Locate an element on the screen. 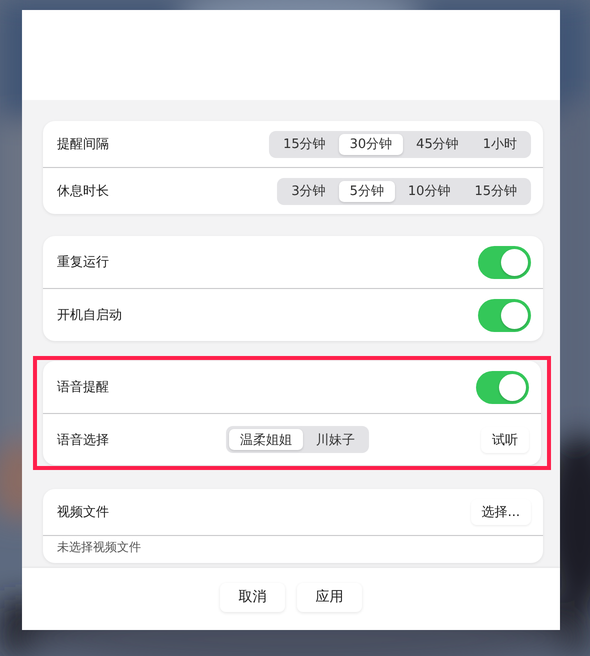  preview-button: 试听 is located at coordinates (505, 439).